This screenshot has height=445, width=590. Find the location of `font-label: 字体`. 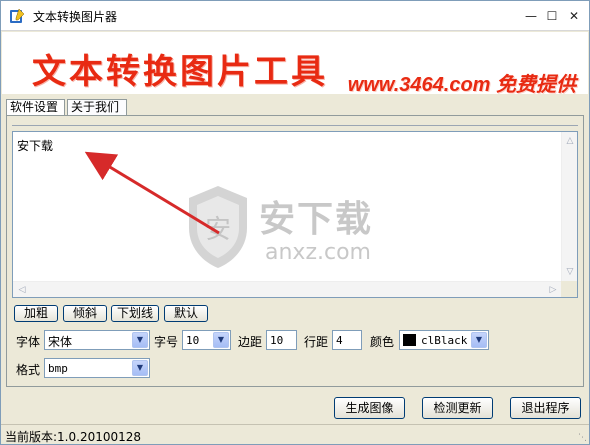

font-label: 字体 is located at coordinates (28, 342).